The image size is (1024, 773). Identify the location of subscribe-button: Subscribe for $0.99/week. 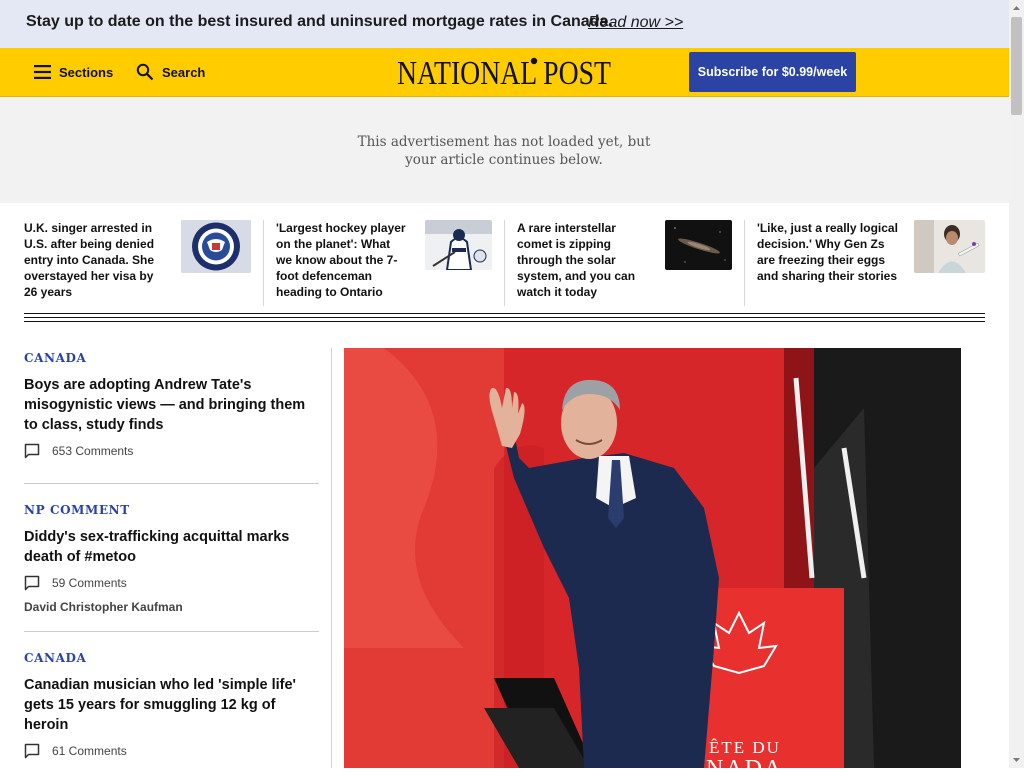
(772, 72).